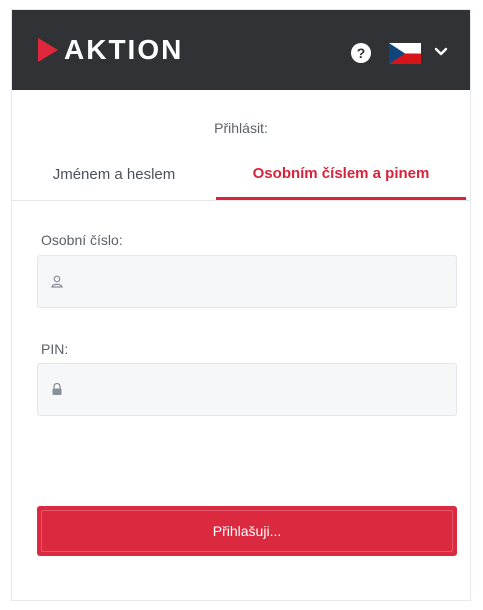  I want to click on pin-label: PIN:, so click(55, 349).